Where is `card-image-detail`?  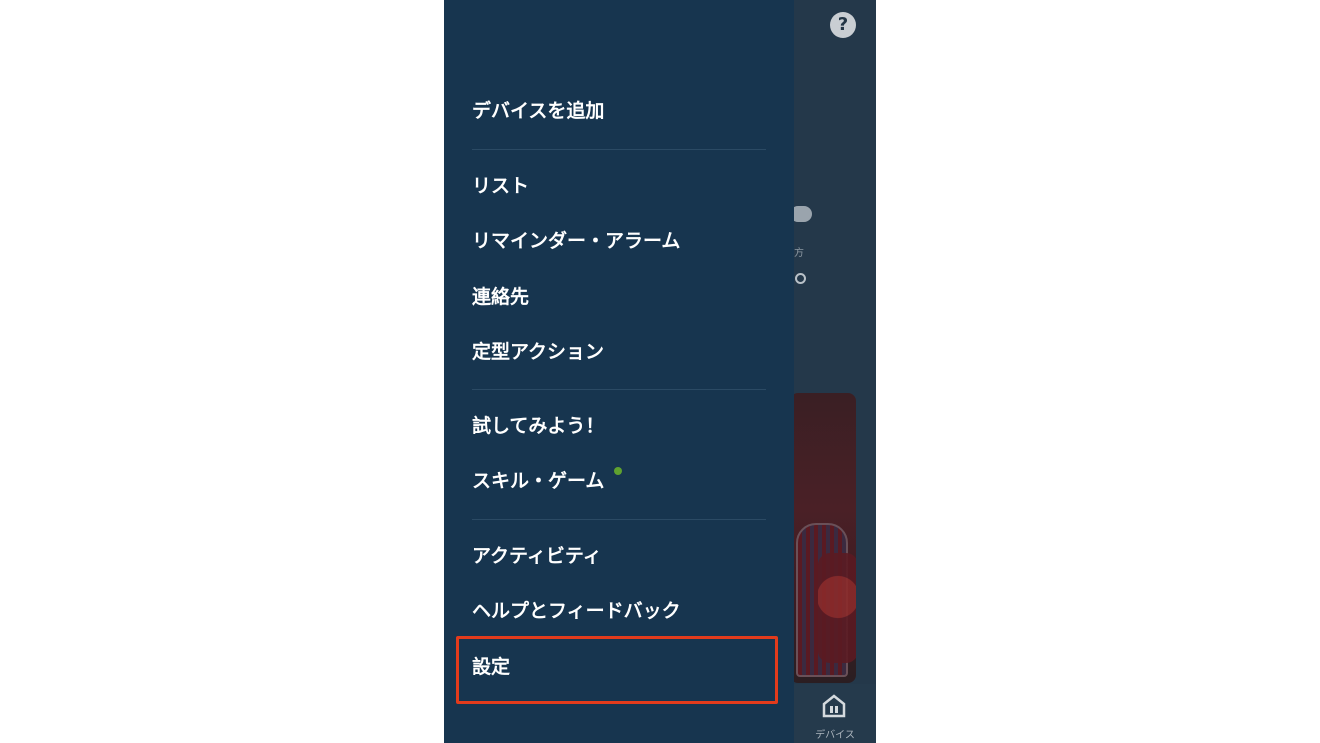
card-image-detail is located at coordinates (837, 608).